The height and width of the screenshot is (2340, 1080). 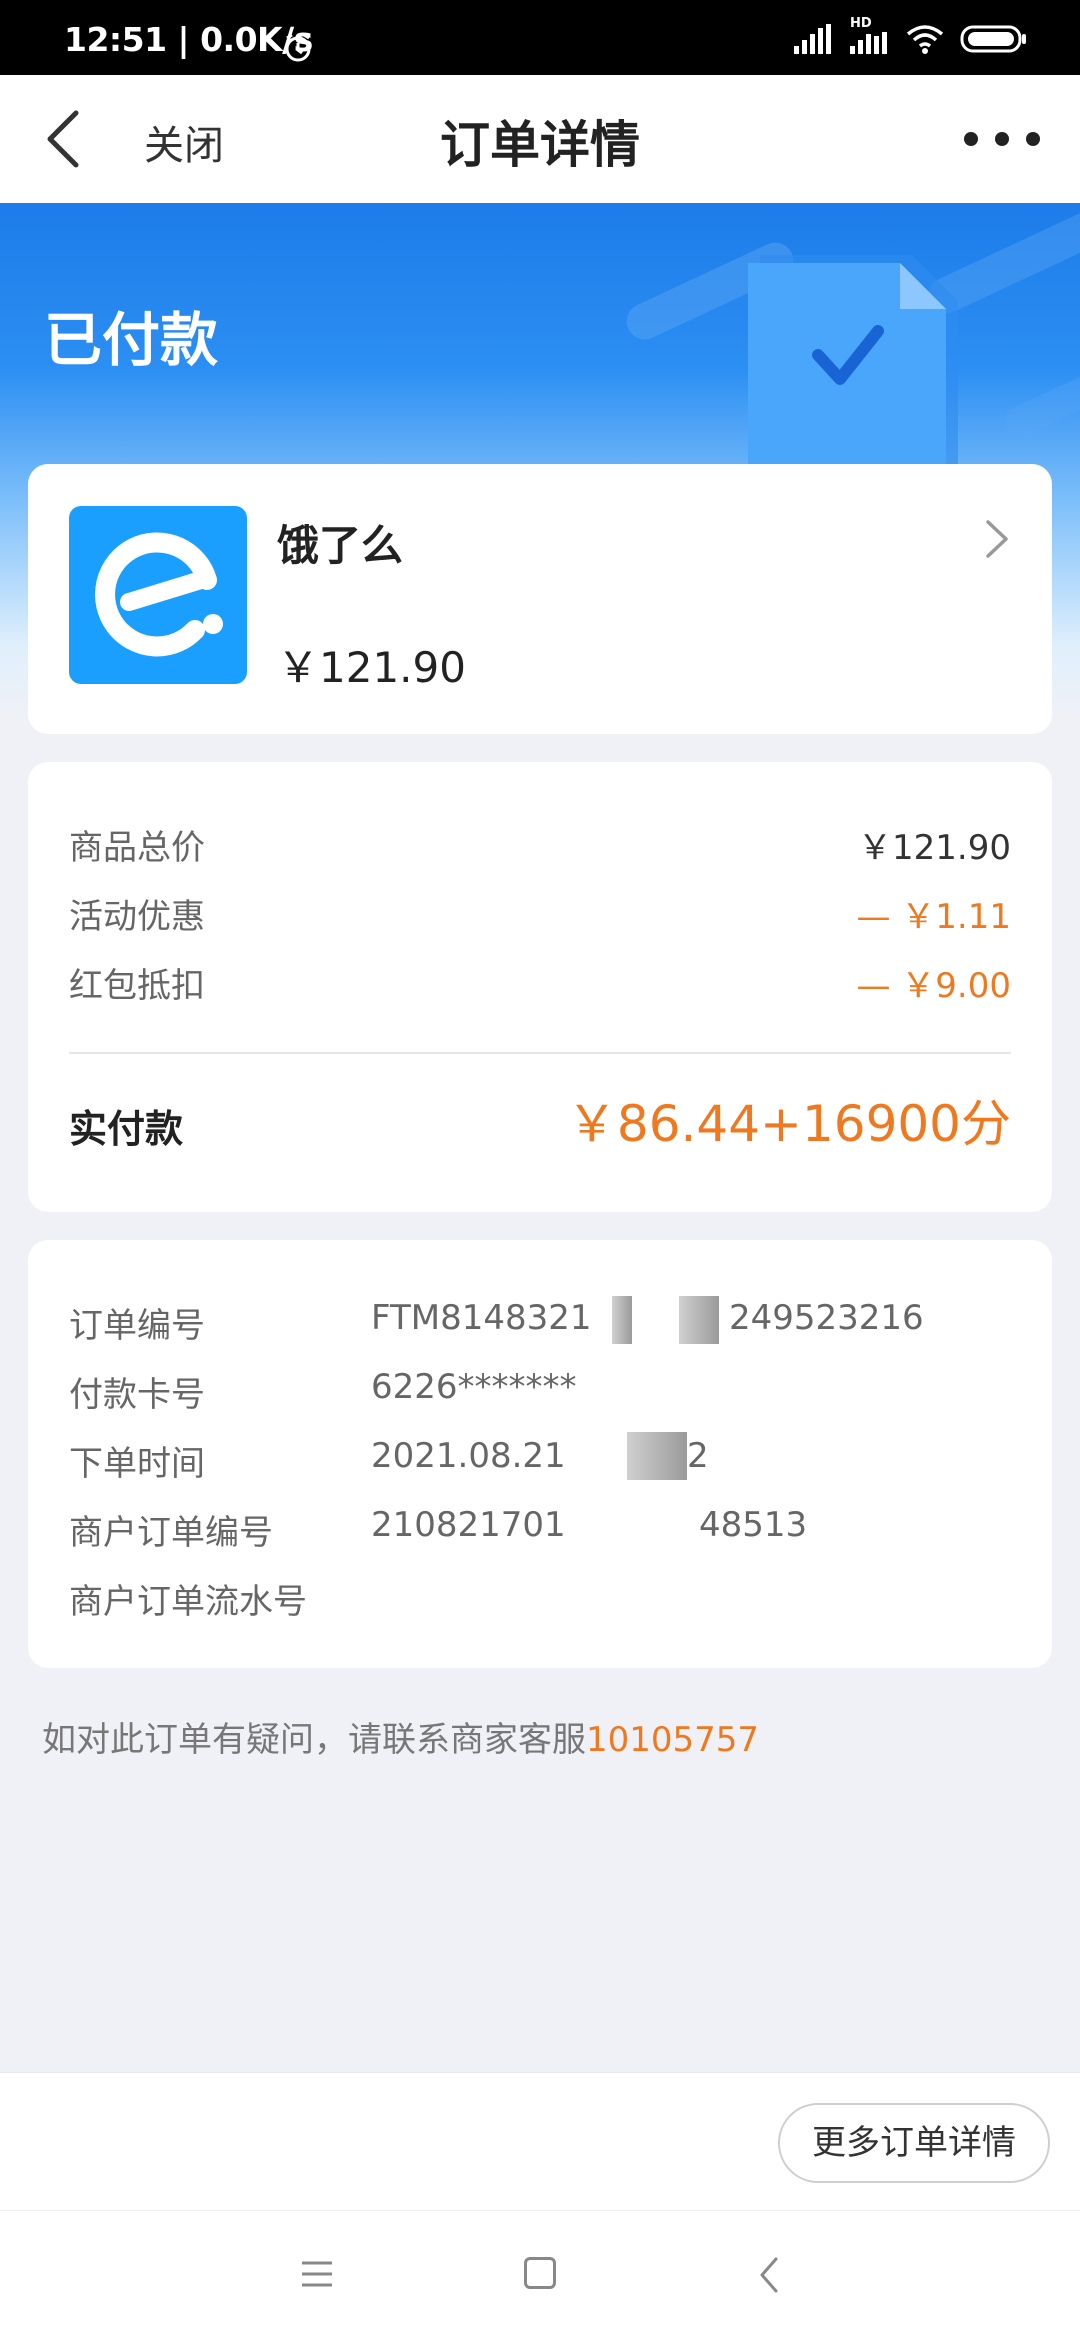 What do you see at coordinates (540, 2141) in the screenshot?
I see `bottom-action-bar: 更多订单详情` at bounding box center [540, 2141].